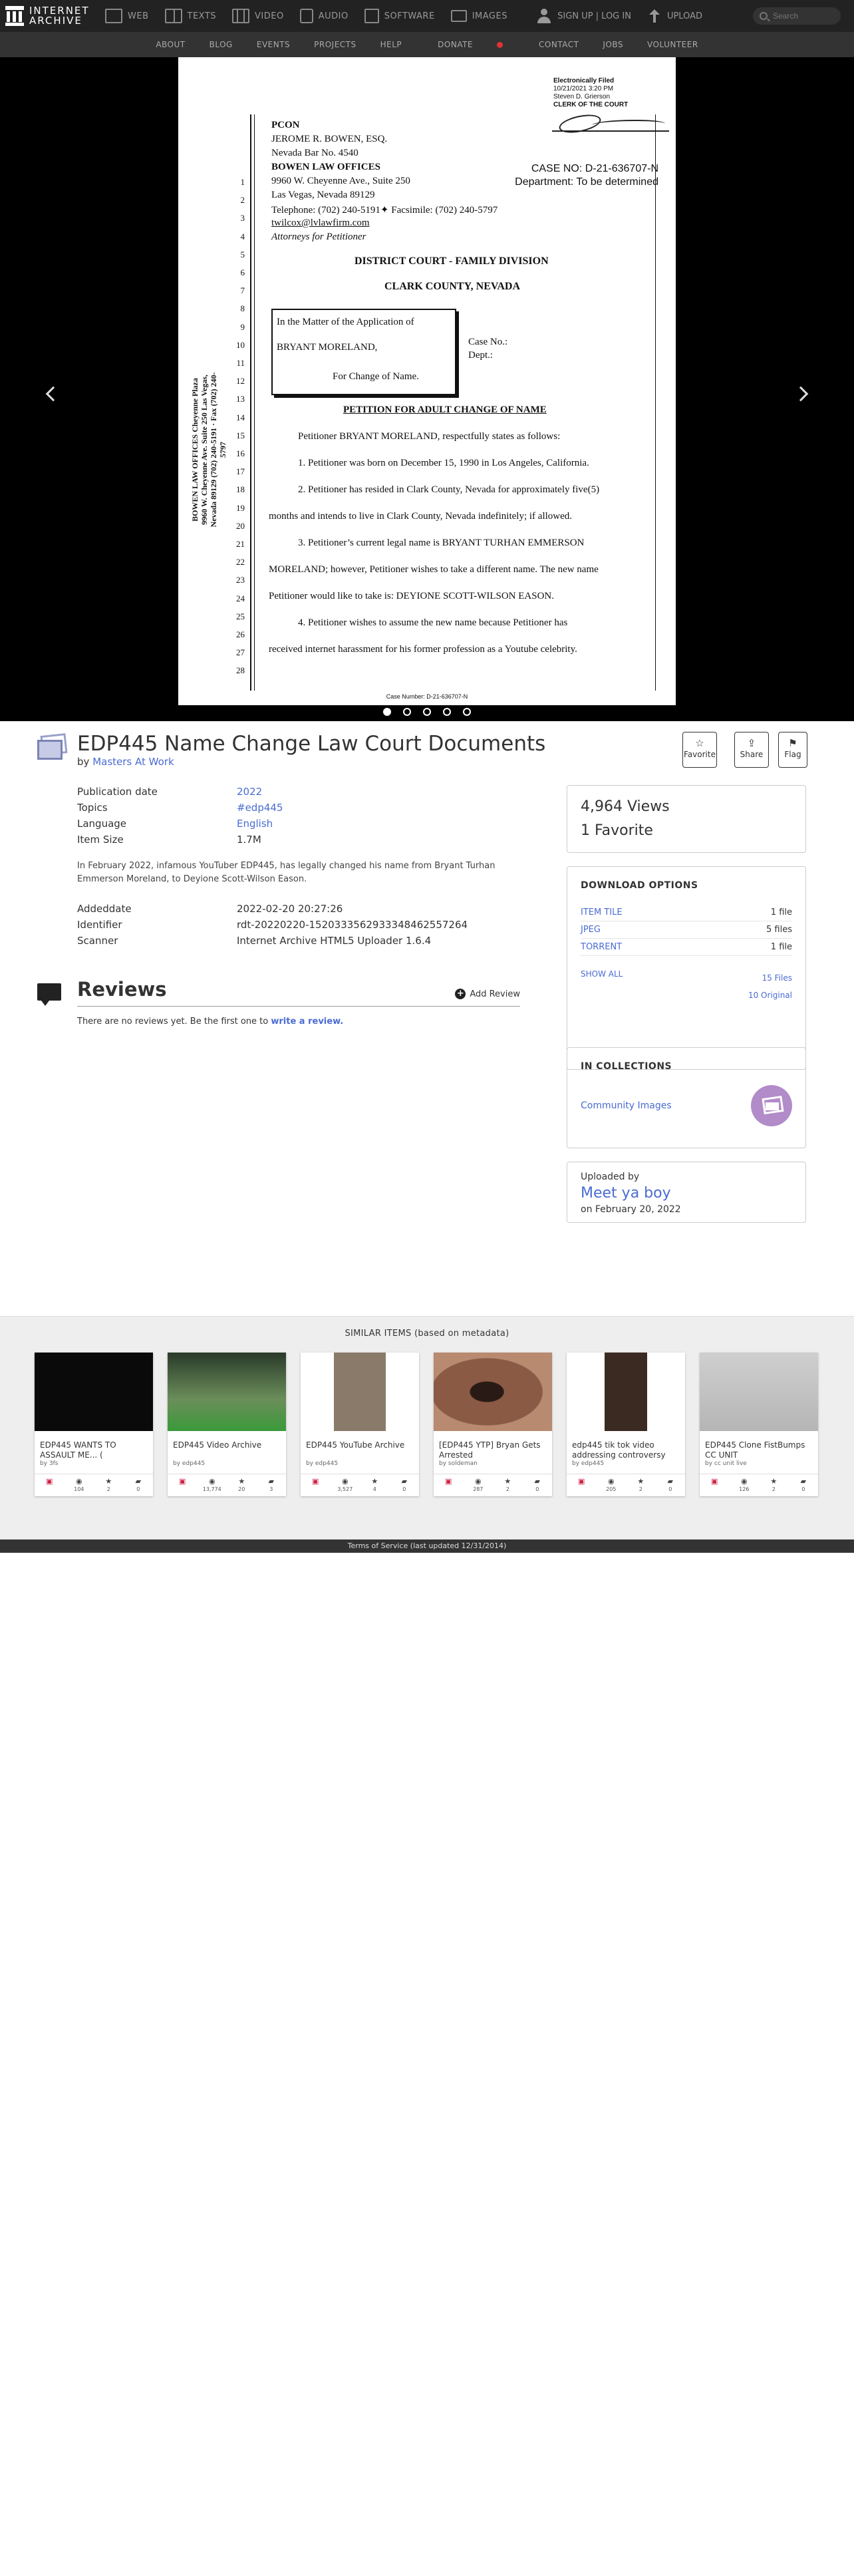  Describe the element at coordinates (340, 181) in the screenshot. I see `doc-address1: 9960 W. Cheyenne Ave., Suite 250` at that location.